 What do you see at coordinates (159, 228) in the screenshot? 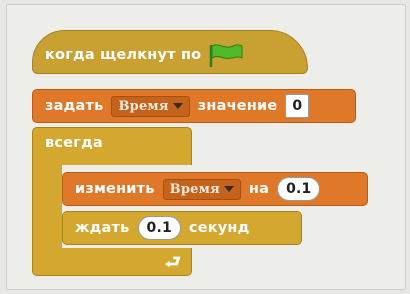
I see `wait-seconds-input: 0.1` at bounding box center [159, 228].